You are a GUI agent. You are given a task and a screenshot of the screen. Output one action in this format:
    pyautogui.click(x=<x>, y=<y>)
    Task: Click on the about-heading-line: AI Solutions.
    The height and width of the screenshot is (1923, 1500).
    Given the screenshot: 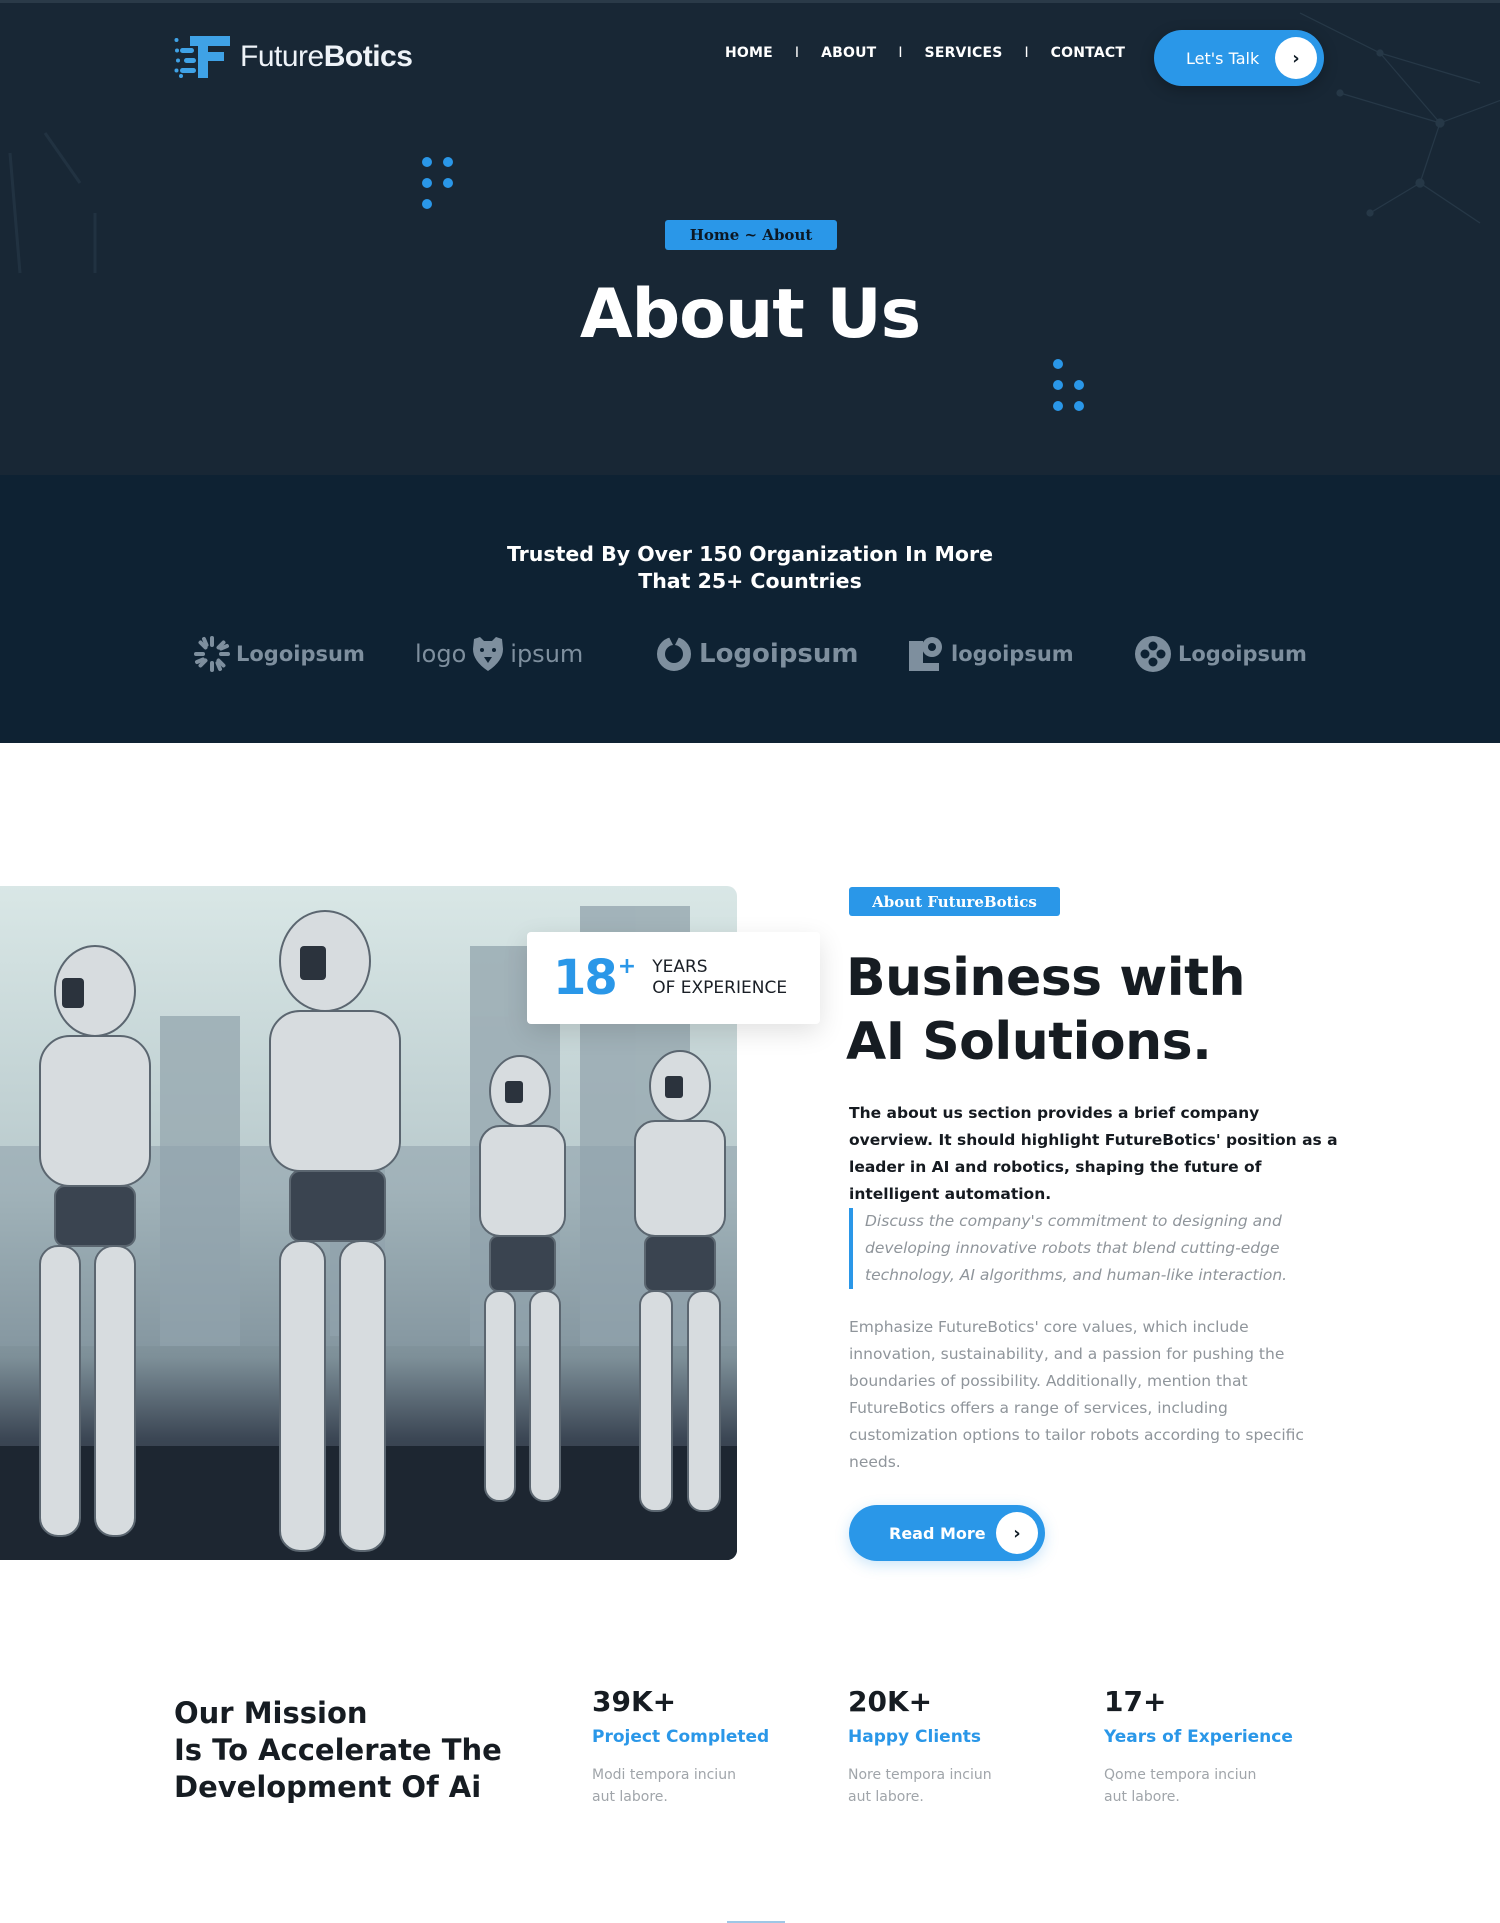 What is the action you would take?
    pyautogui.click(x=1029, y=1042)
    